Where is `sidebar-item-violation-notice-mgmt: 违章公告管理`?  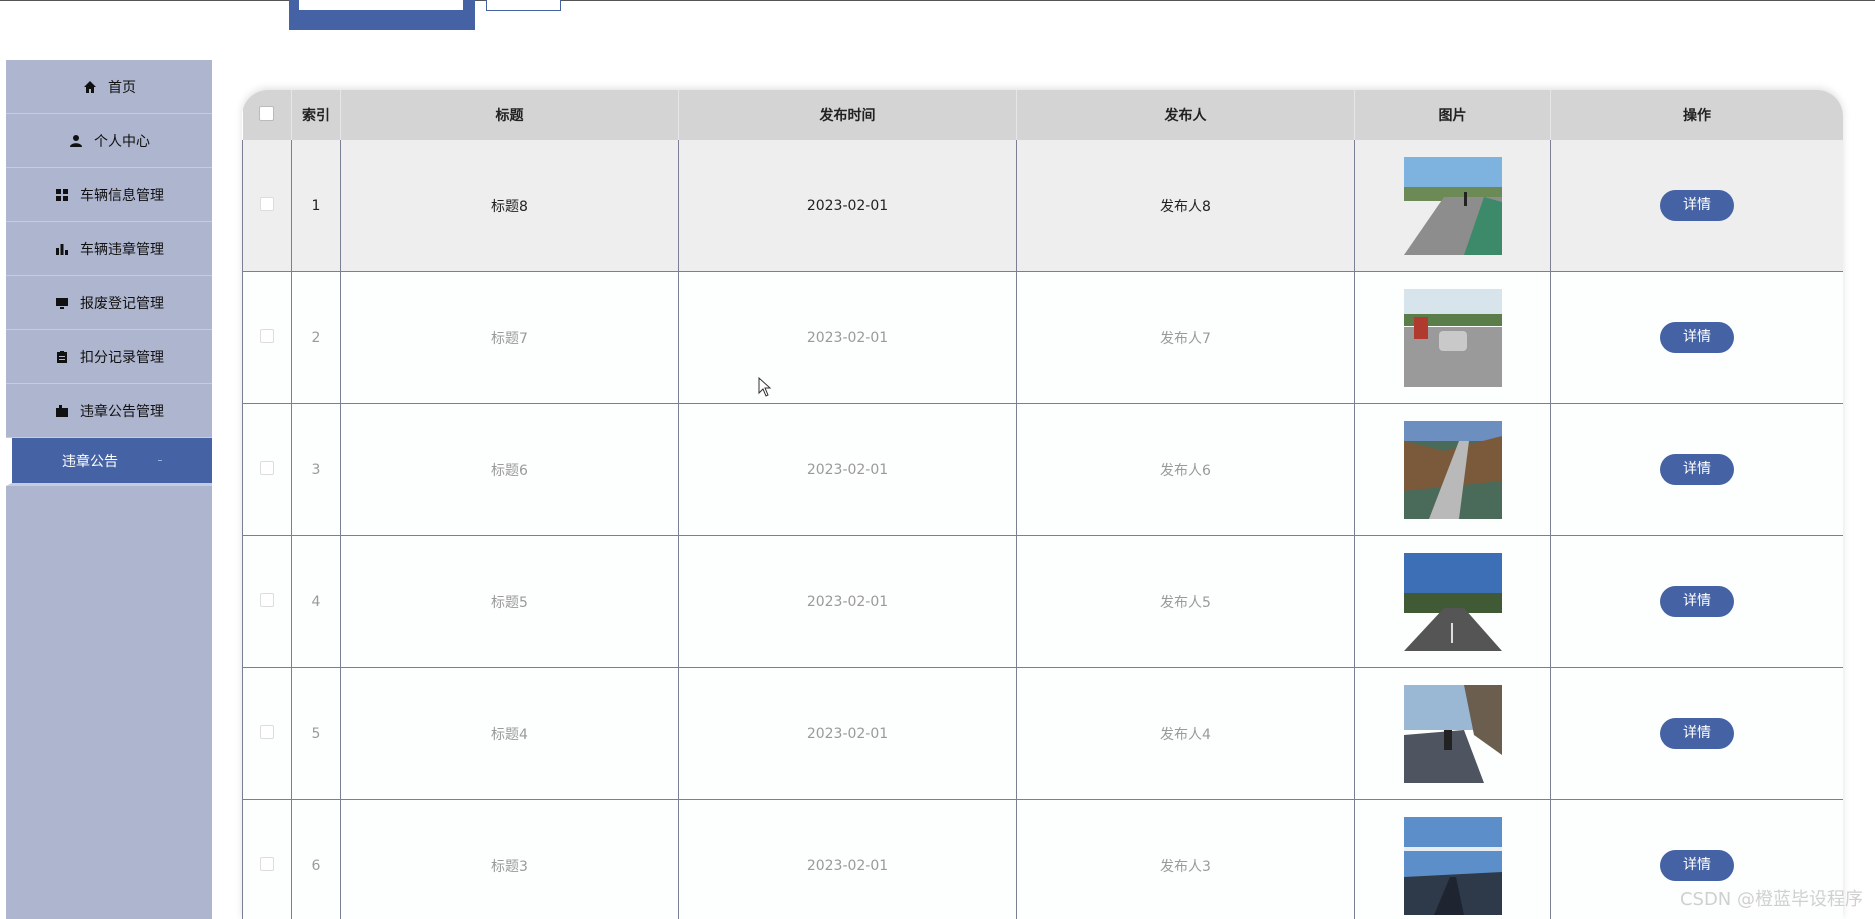 sidebar-item-violation-notice-mgmt: 违章公告管理 is located at coordinates (109, 411).